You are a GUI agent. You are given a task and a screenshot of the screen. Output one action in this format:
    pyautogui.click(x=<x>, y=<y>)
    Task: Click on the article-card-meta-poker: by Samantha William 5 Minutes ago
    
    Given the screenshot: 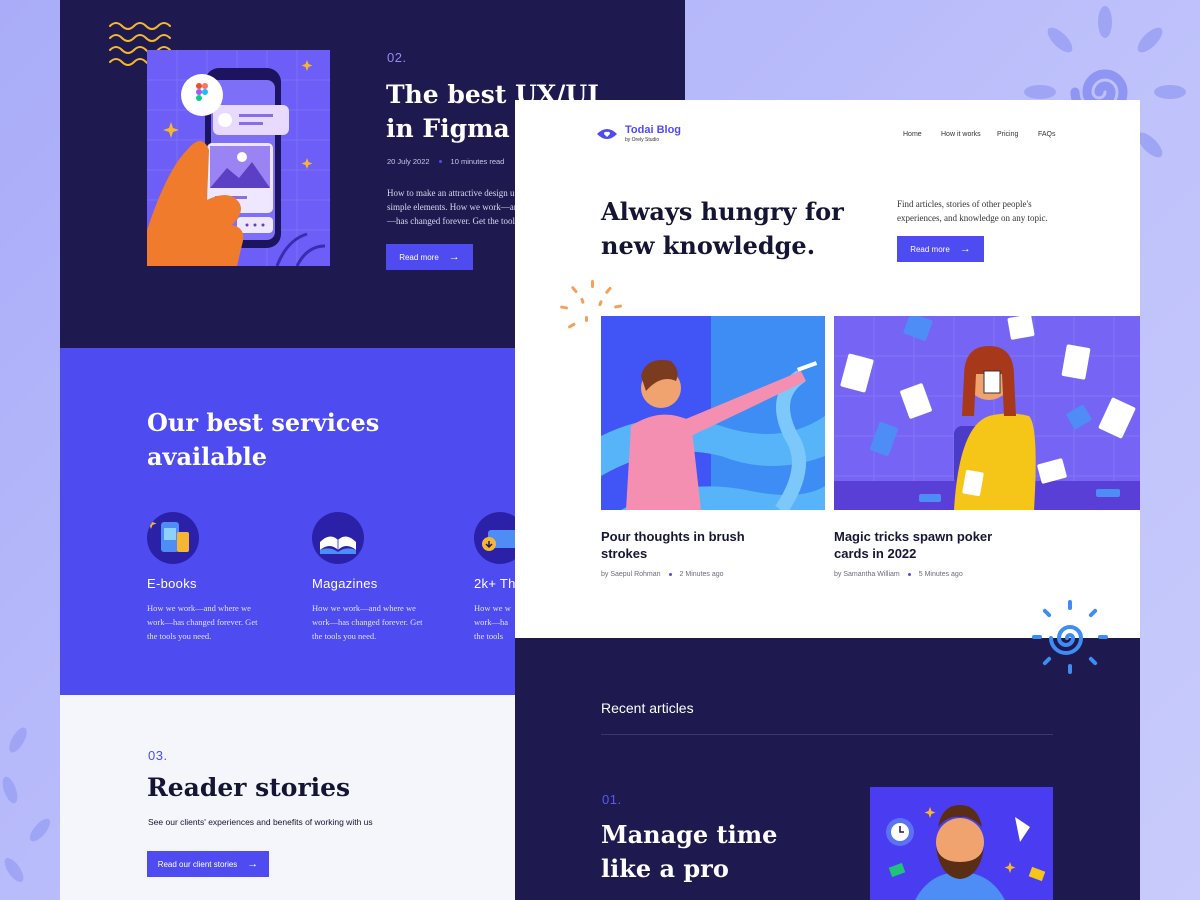 What is the action you would take?
    pyautogui.click(x=898, y=574)
    